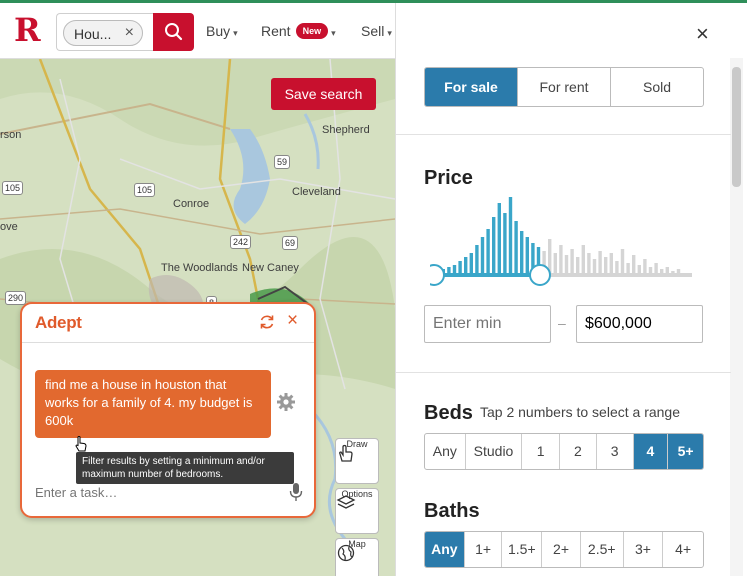 The image size is (747, 576). Describe the element at coordinates (81, 444) in the screenshot. I see `pointer-cursor-icon` at that location.